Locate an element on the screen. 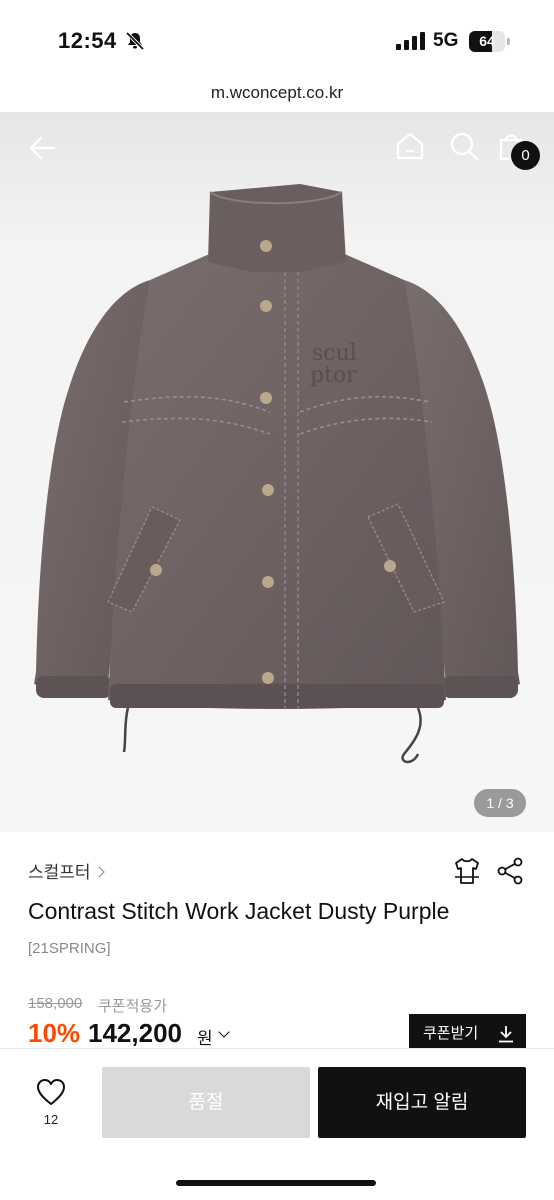 The image size is (554, 1200). like-count: 12 is located at coordinates (51, 1119).